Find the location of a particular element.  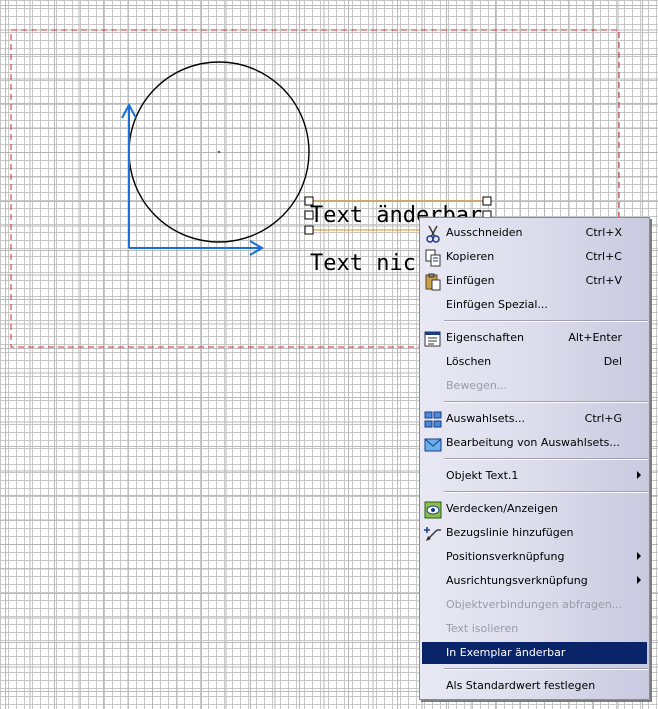

menu-item-label: Kopieren is located at coordinates (470, 256).